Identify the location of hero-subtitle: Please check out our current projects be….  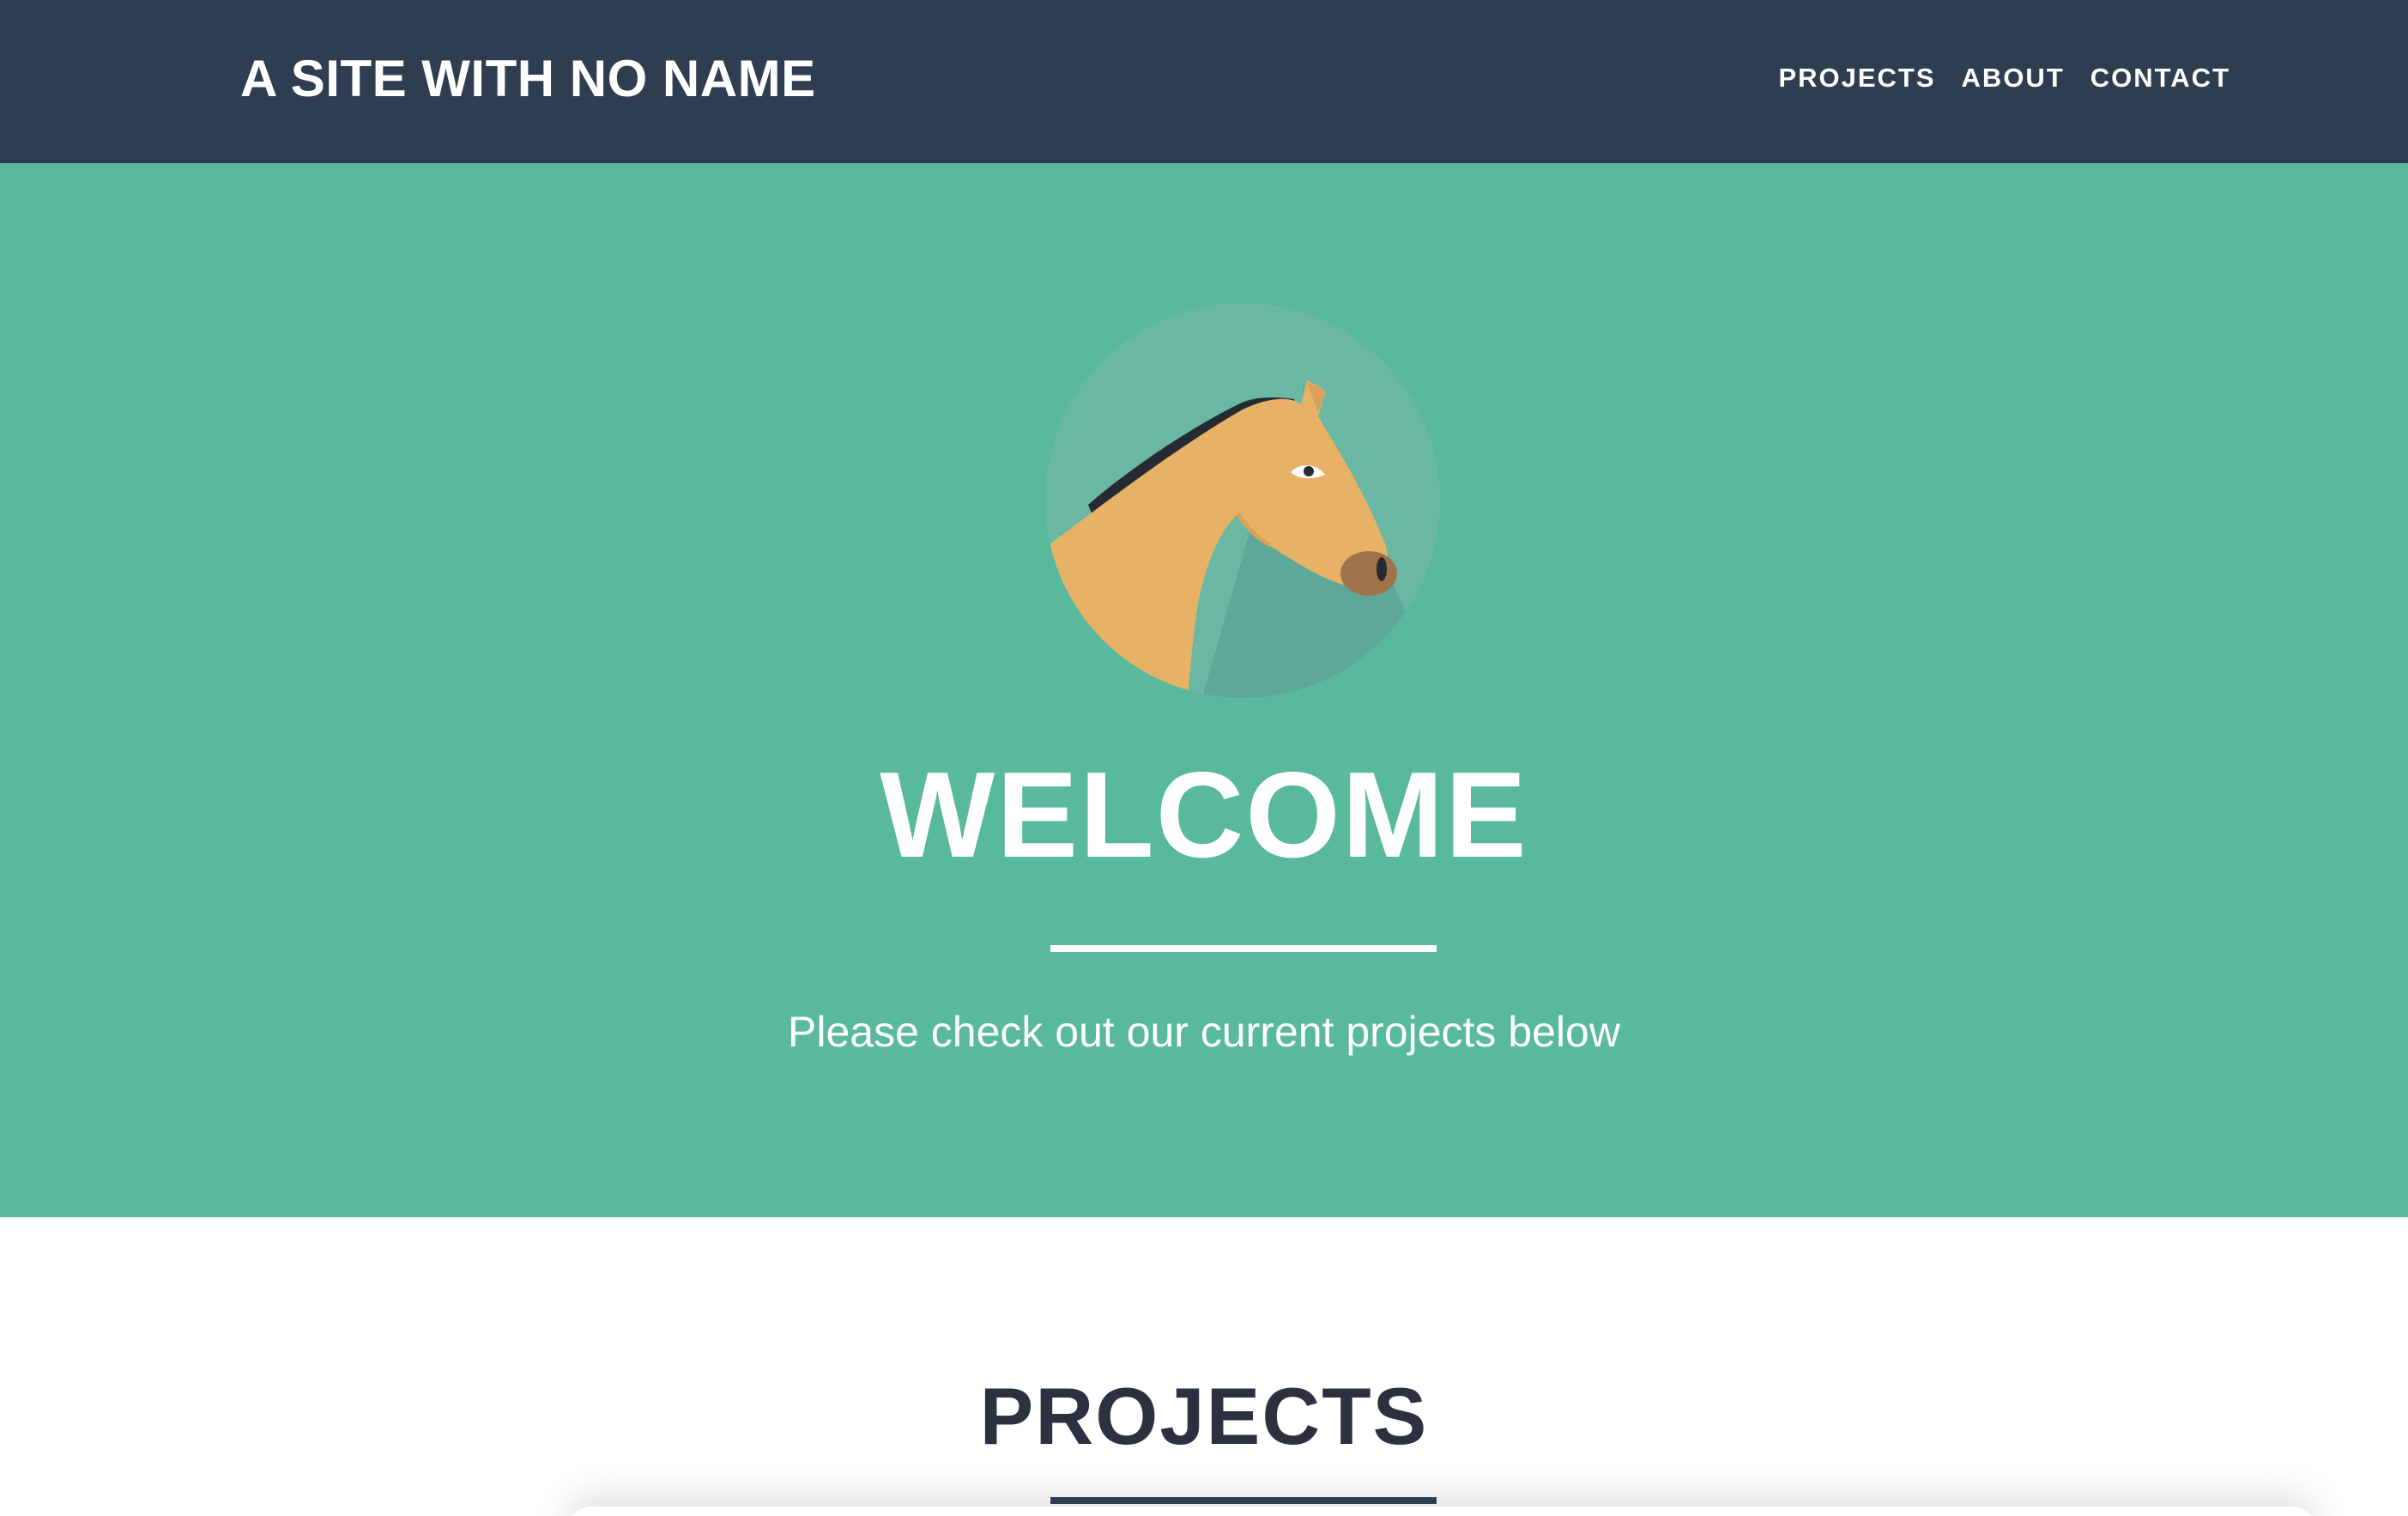
(1204, 1032).